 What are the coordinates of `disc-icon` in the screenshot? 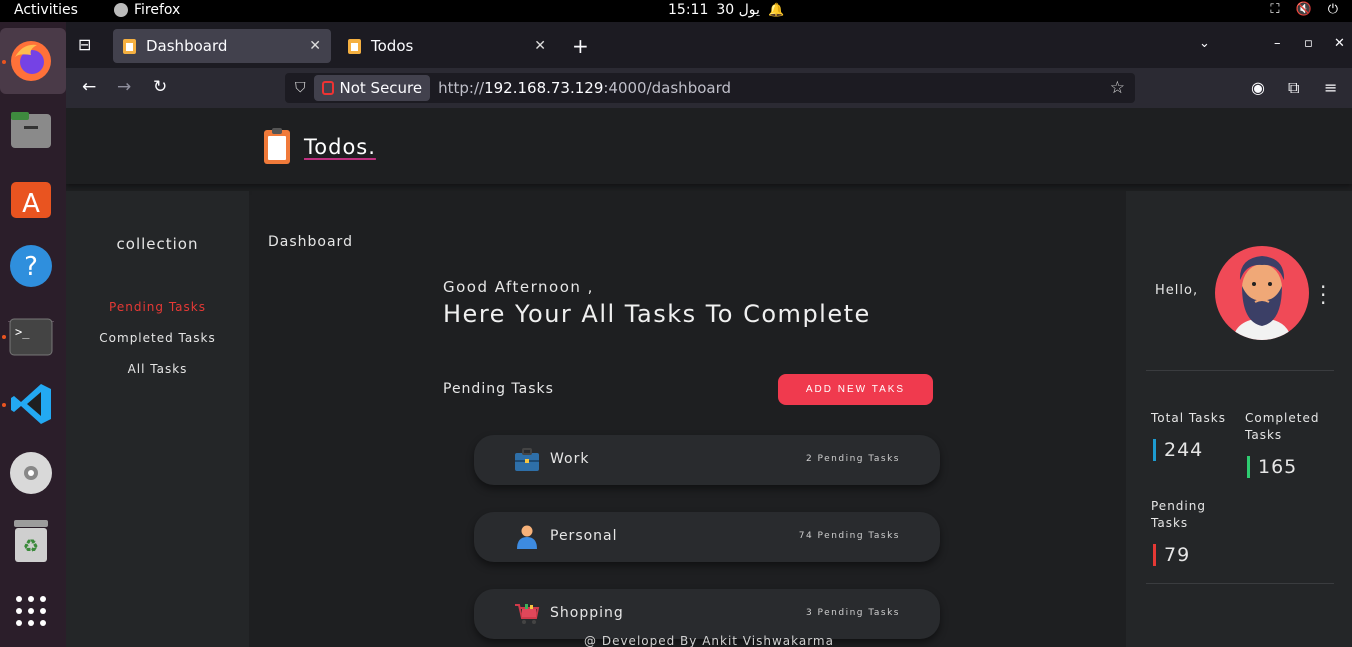 It's located at (31, 473).